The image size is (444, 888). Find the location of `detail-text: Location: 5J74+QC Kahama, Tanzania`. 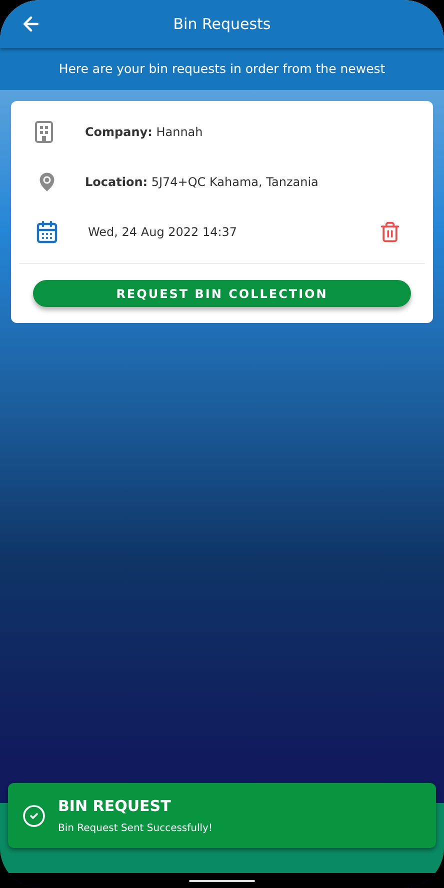

detail-text: Location: 5J74+QC Kahama, Tanzania is located at coordinates (201, 182).